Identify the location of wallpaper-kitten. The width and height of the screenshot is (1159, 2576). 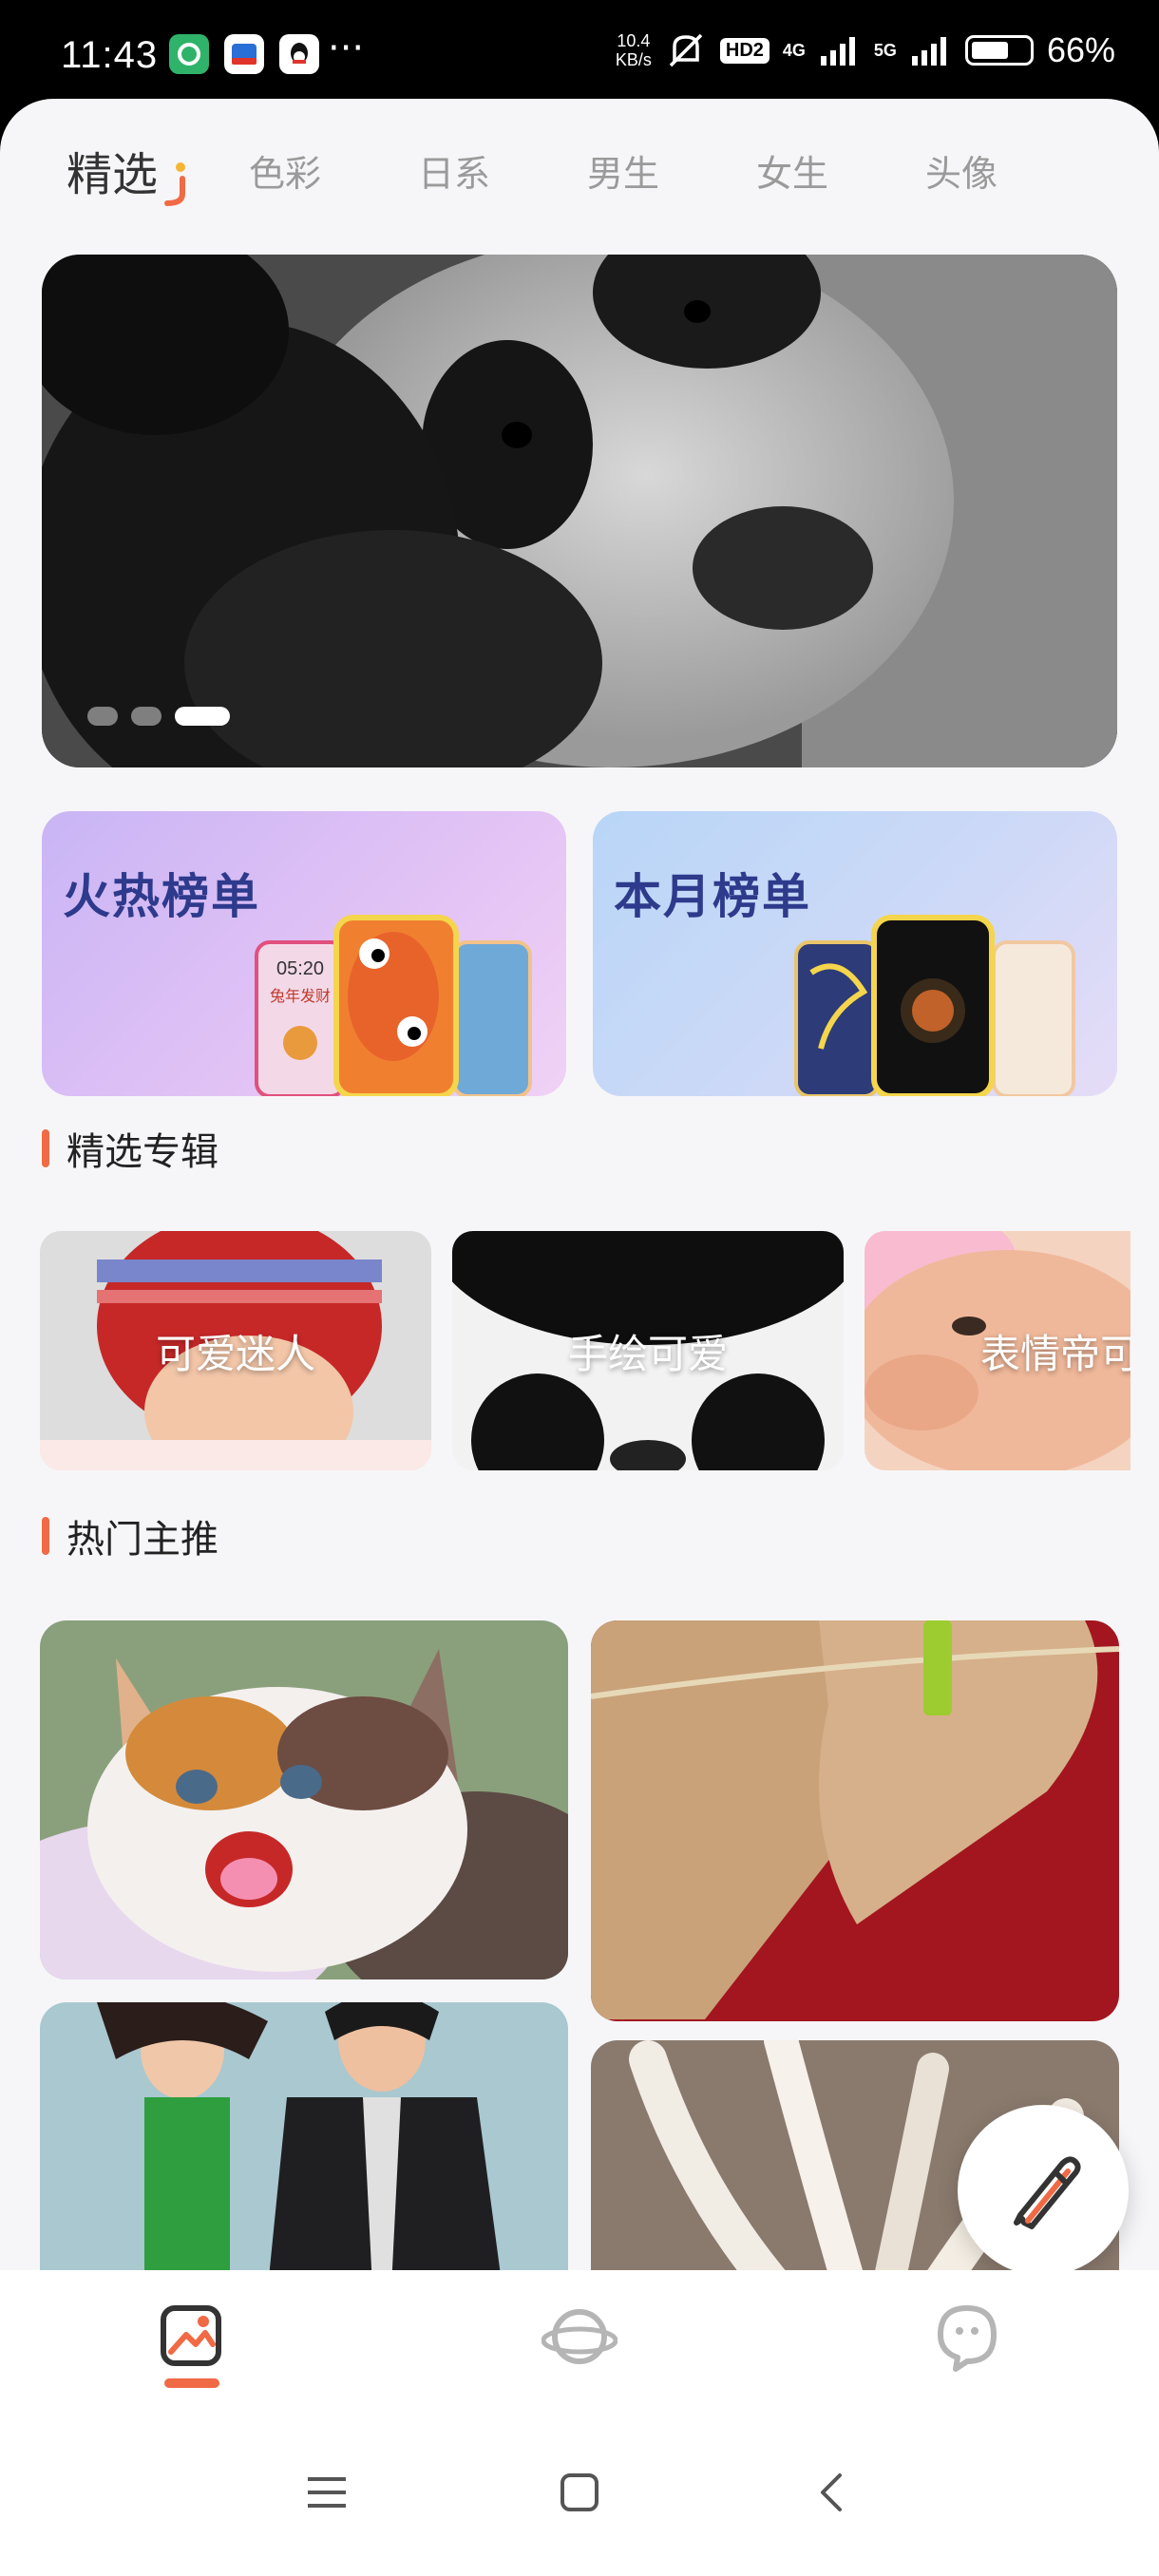
(304, 1799).